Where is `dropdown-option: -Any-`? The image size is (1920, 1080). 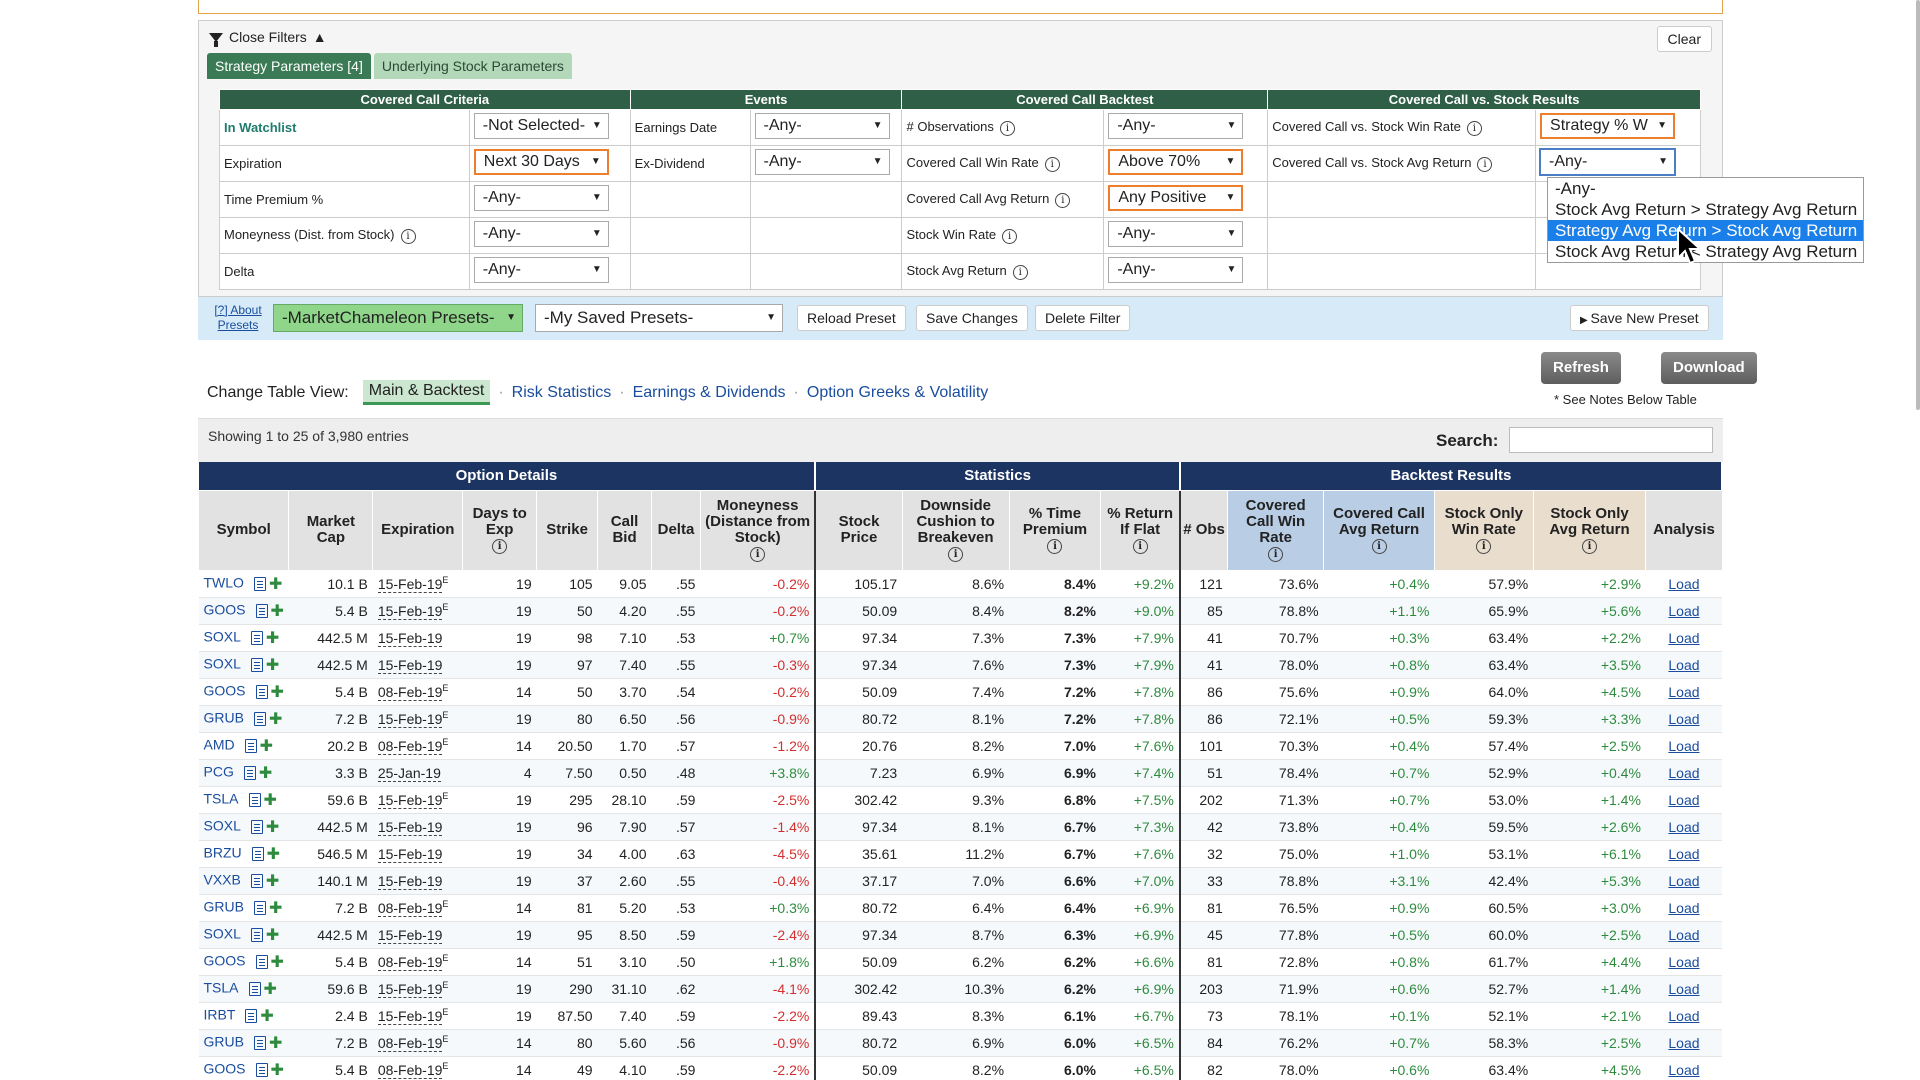 dropdown-option: -Any- is located at coordinates (1705, 188).